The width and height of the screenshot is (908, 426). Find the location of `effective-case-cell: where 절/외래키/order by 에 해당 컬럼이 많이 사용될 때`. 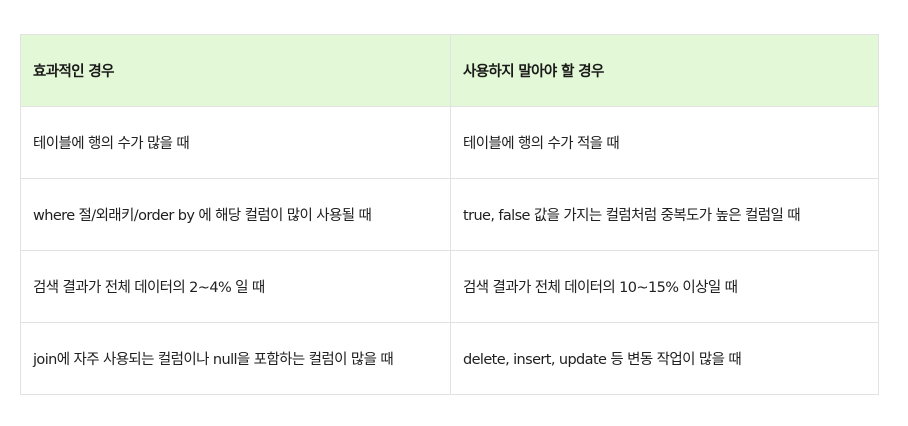

effective-case-cell: where 절/외래키/order by 에 해당 컬럼이 많이 사용될 때 is located at coordinates (235, 214).